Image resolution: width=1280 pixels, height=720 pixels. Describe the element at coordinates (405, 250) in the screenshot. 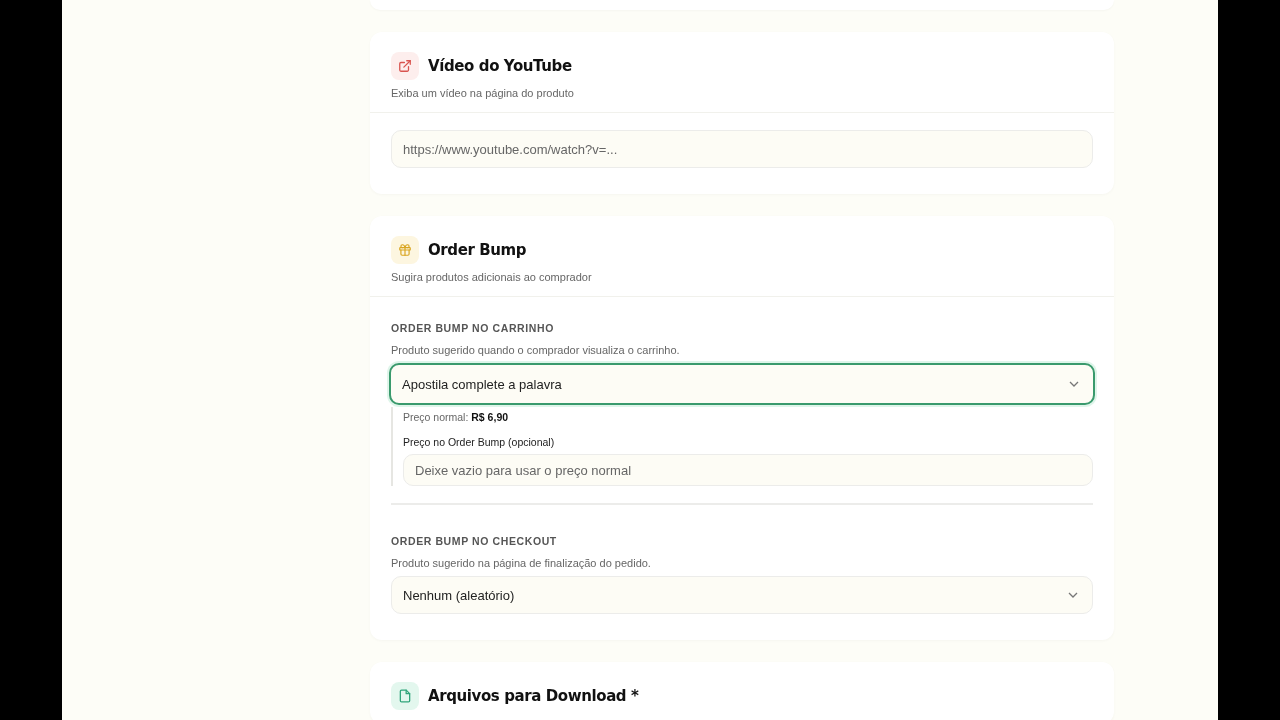

I see `gift-icon` at that location.